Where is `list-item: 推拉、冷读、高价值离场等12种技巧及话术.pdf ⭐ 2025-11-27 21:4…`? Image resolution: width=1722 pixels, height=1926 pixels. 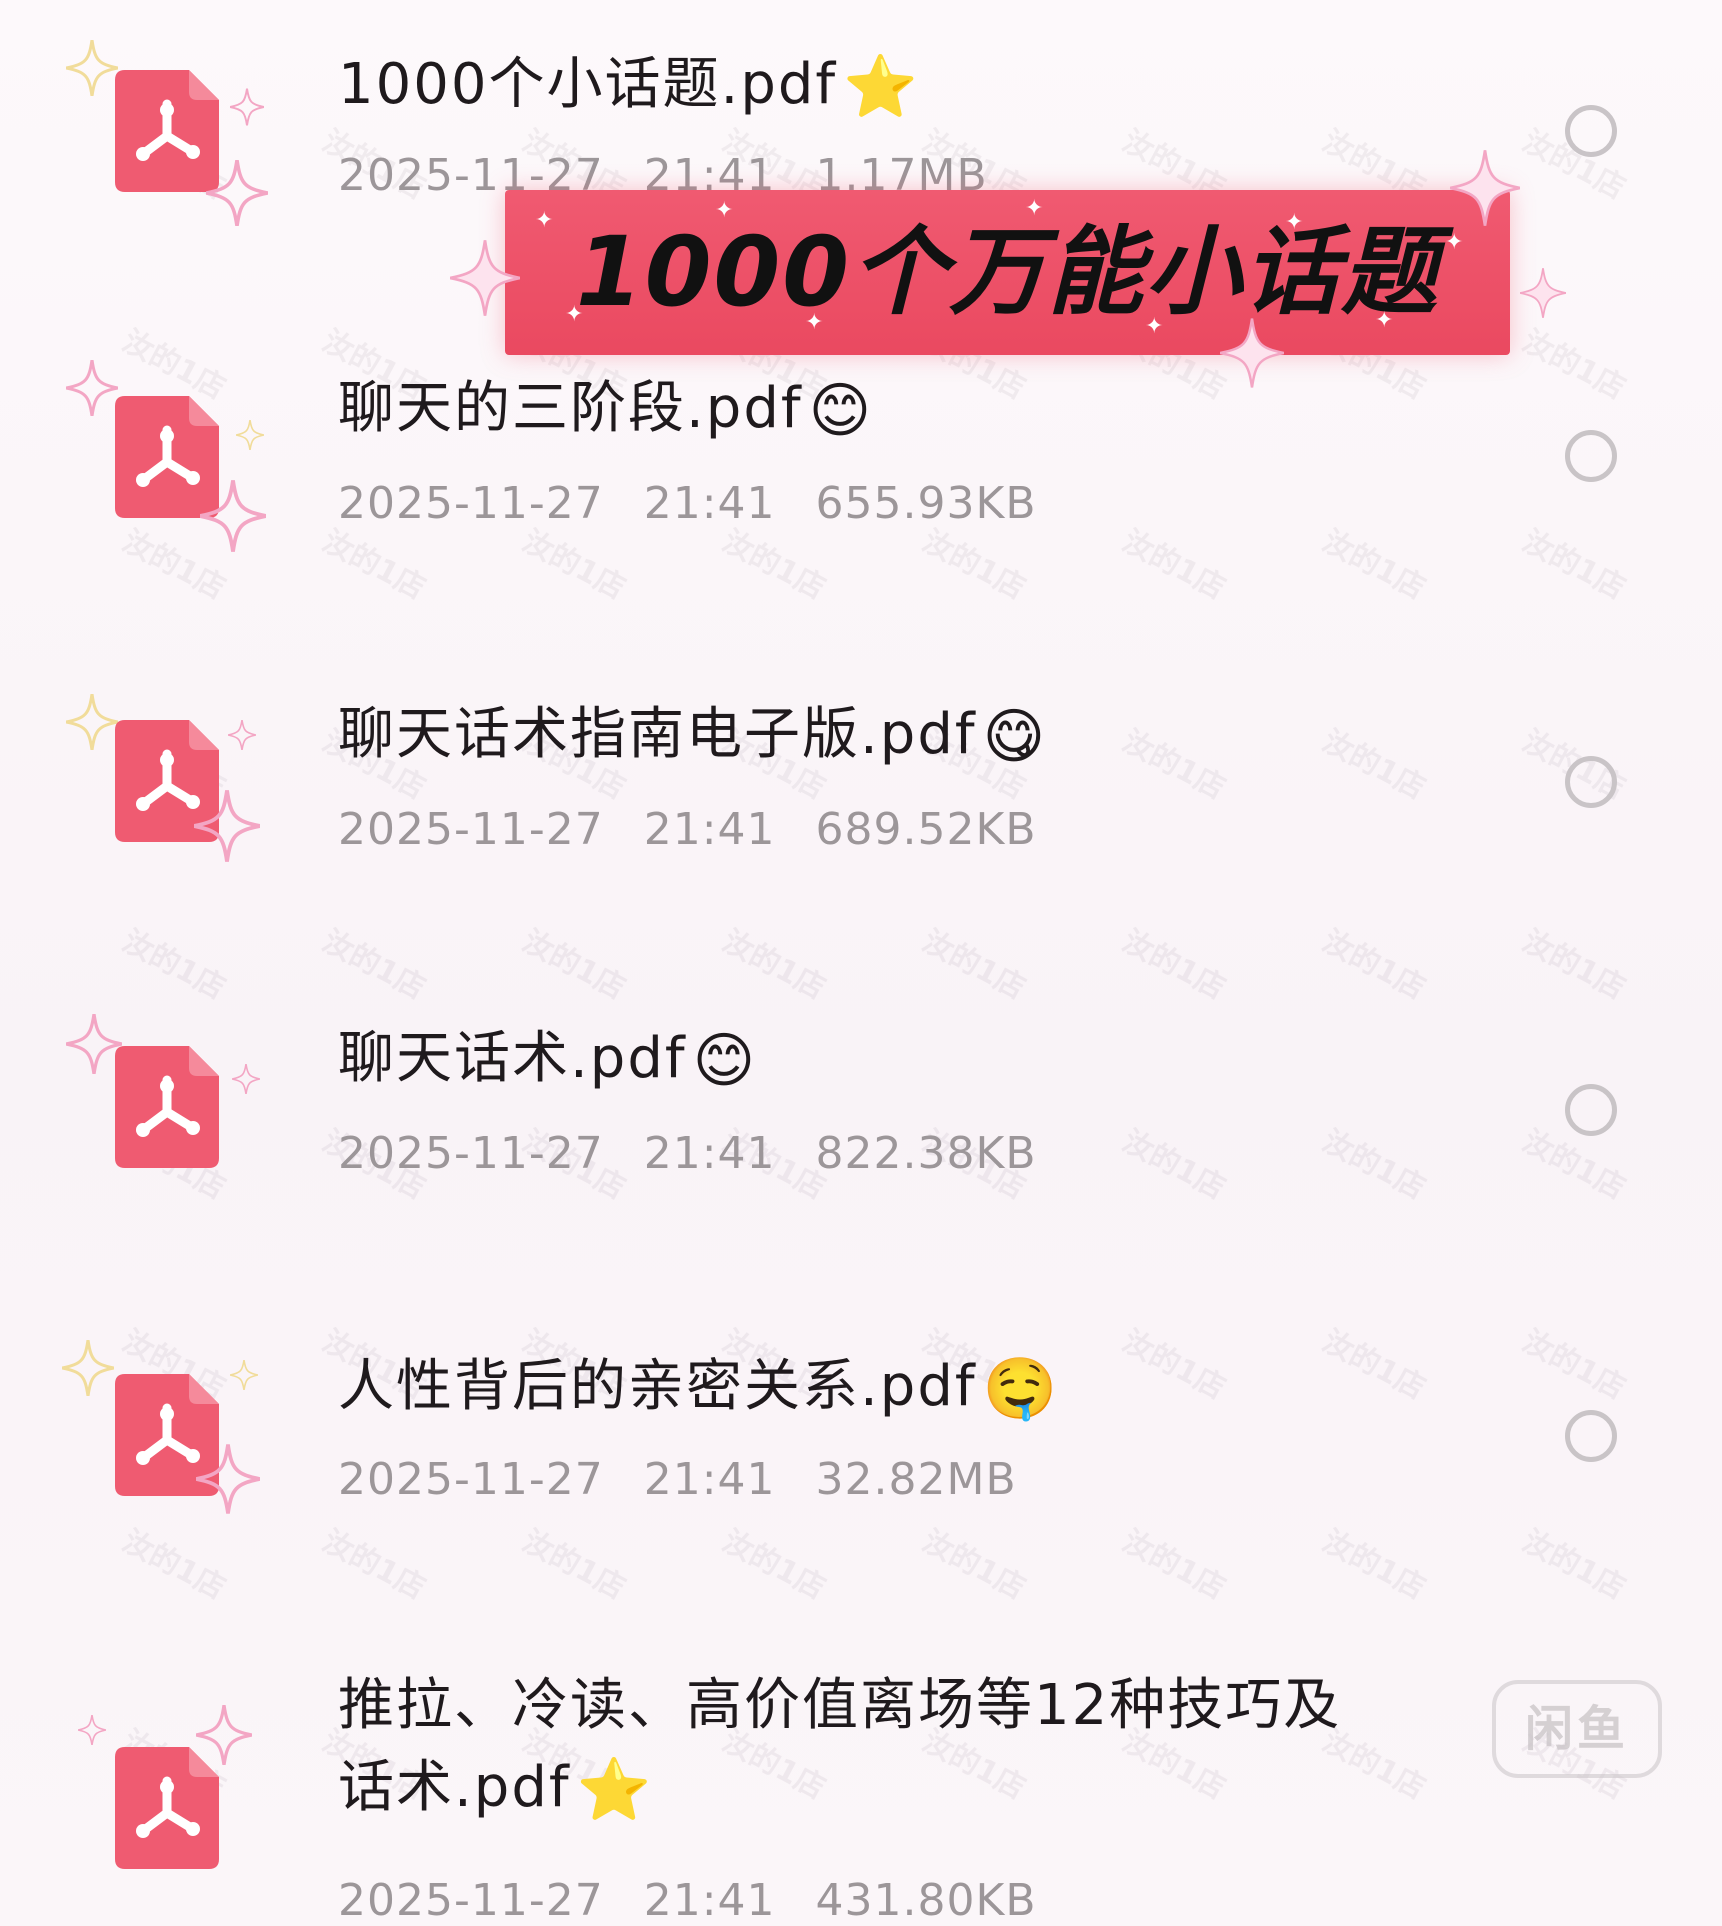 list-item: 推拉、冷读、高价值离场等12种技巧及话术.pdf ⭐ 2025-11-27 21:4… is located at coordinates (861, 1795).